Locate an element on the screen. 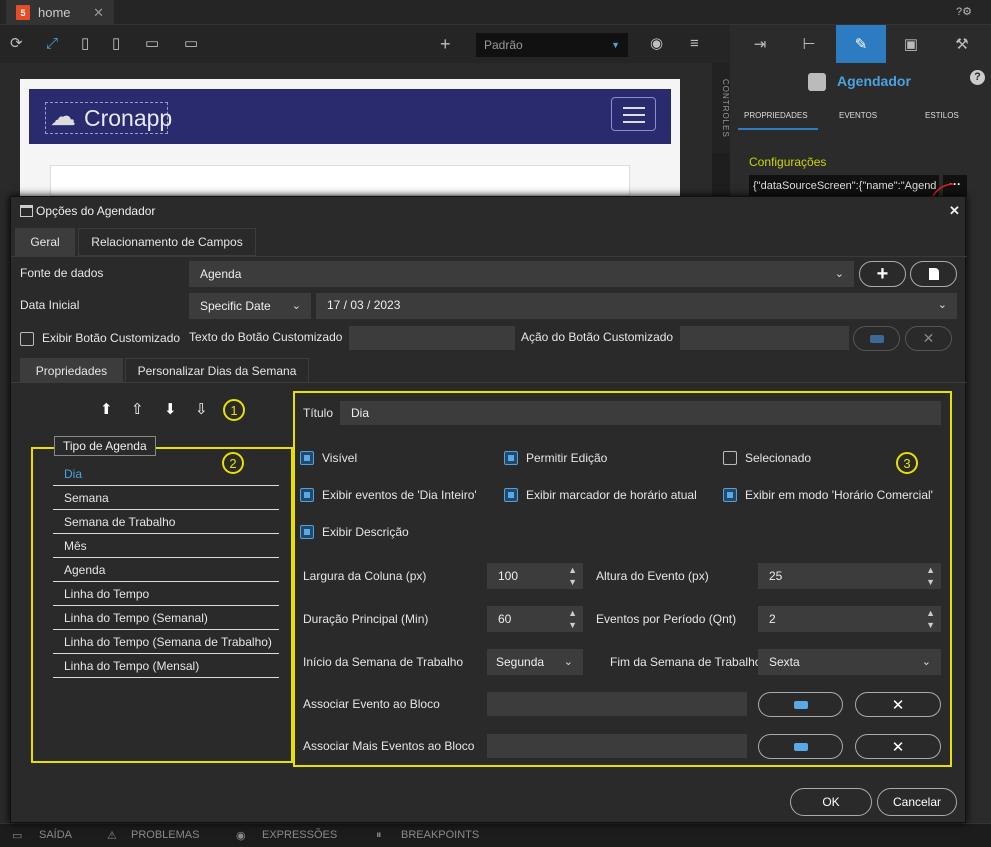  close-tab-icon: ✕ is located at coordinates (98, 13).